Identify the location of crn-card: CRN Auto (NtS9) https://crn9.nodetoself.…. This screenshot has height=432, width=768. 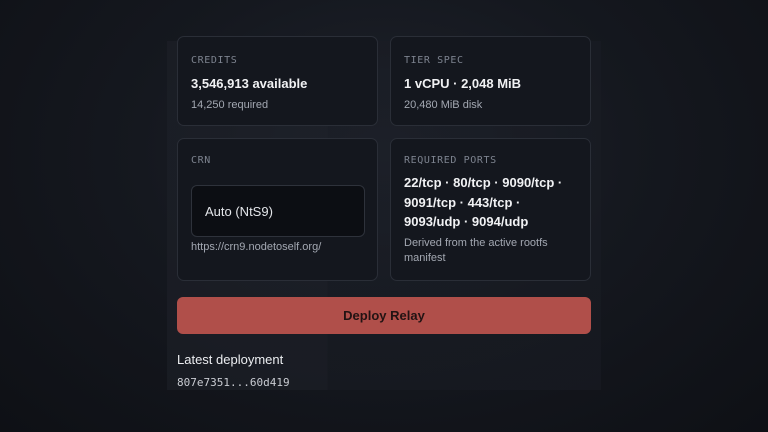
(277, 209).